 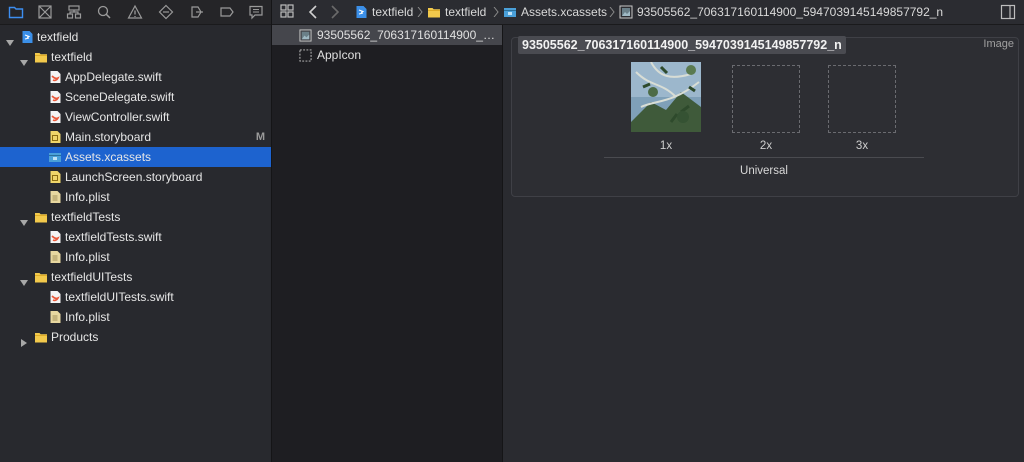 I want to click on navigator-item-label: Assets.xcassets, so click(x=108, y=157).